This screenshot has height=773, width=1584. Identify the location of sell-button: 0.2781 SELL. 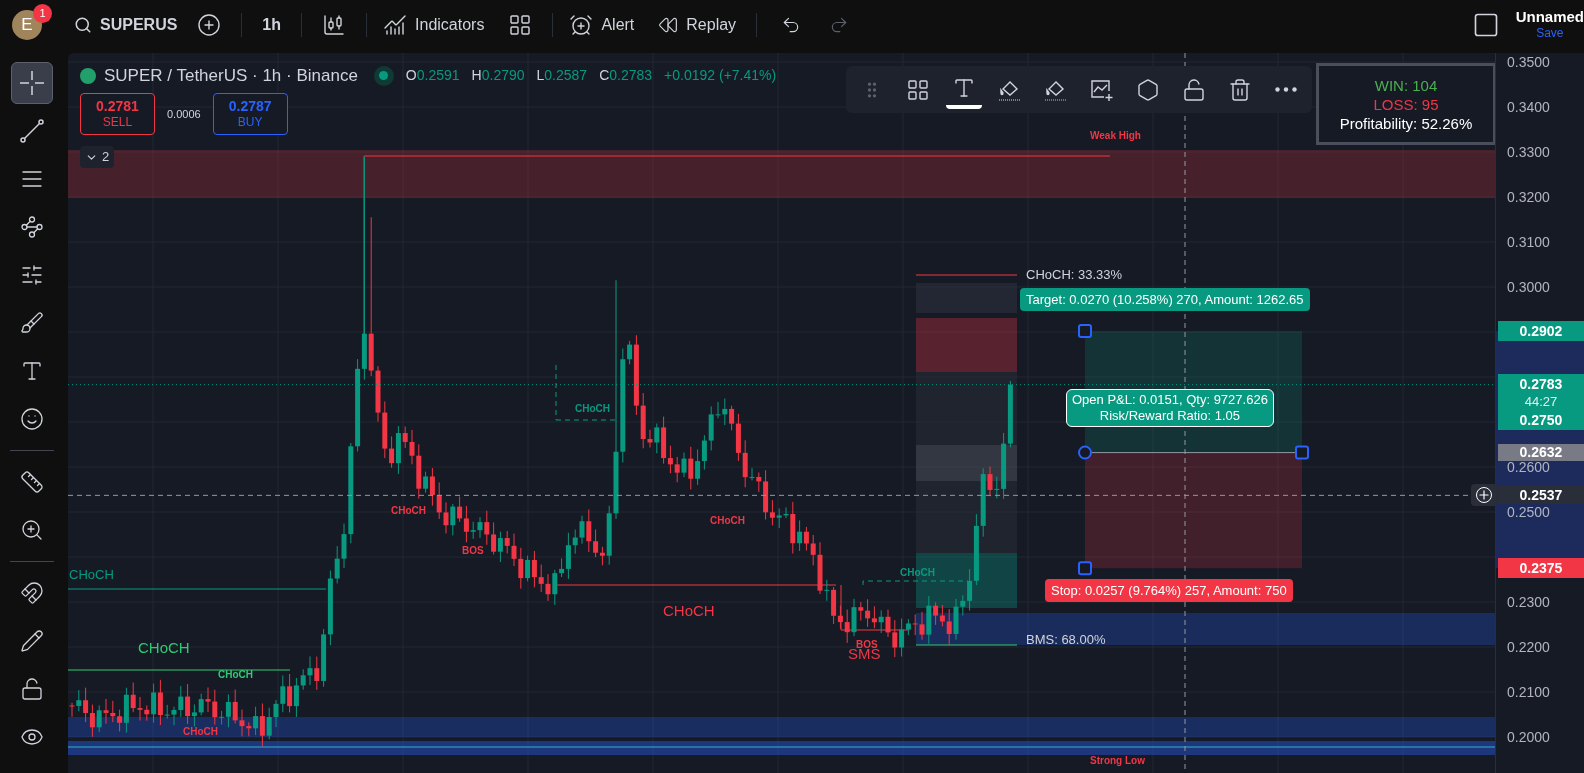
(117, 114).